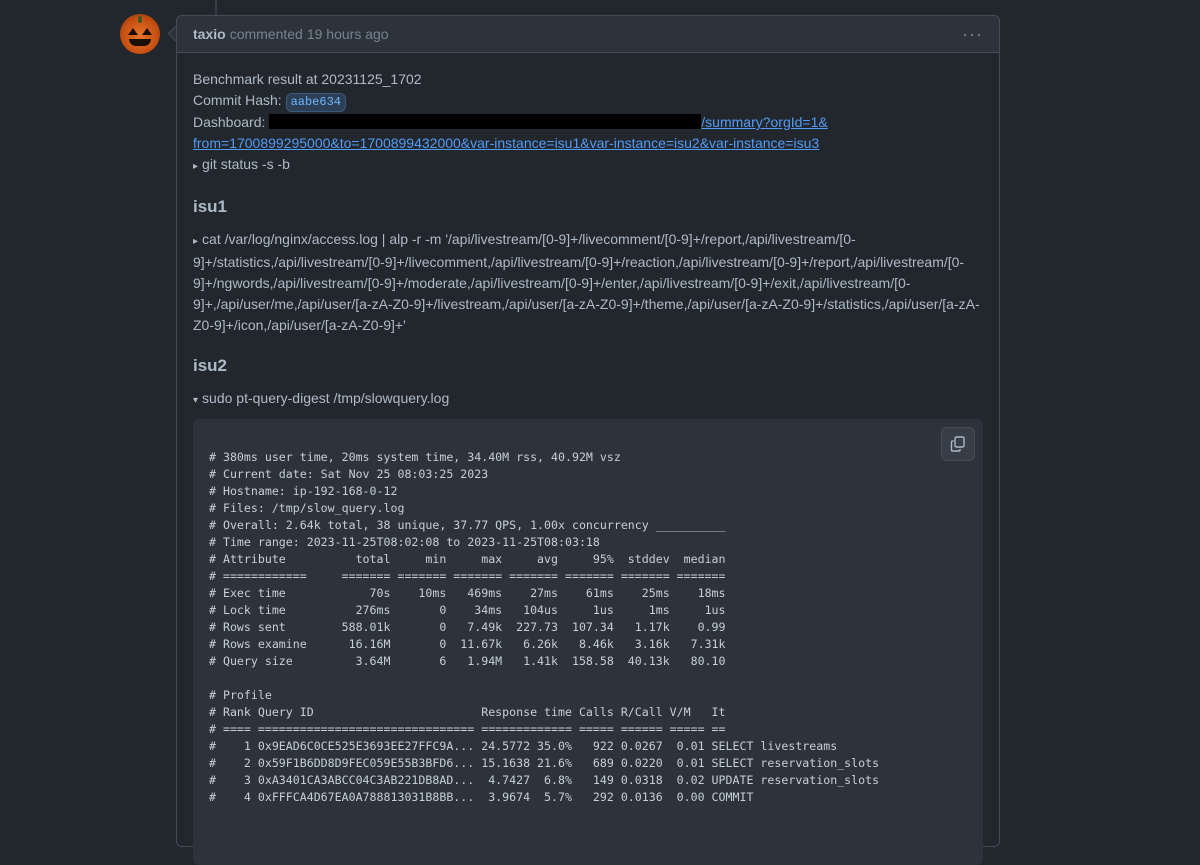 This screenshot has width=1200, height=865. Describe the element at coordinates (315, 102) in the screenshot. I see `commit-hash-link: aabe634` at that location.